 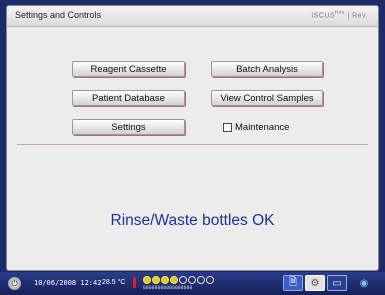 I want to click on maintenance-option: Maintenance, so click(x=256, y=127).